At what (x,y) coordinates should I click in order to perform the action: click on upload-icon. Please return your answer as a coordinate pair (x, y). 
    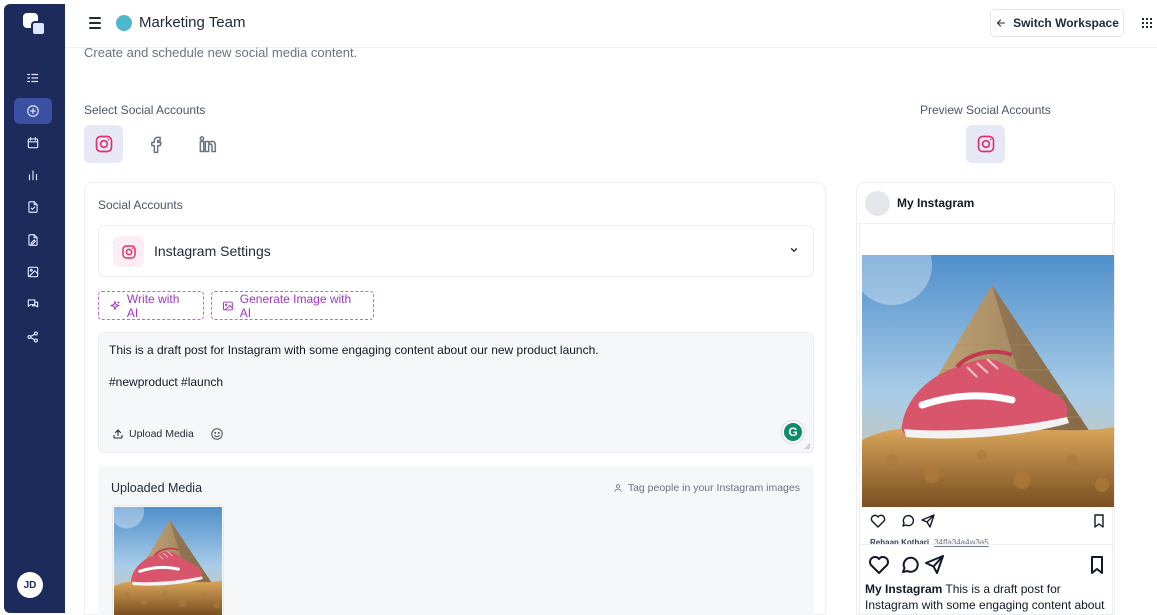
    Looking at the image, I should click on (118, 434).